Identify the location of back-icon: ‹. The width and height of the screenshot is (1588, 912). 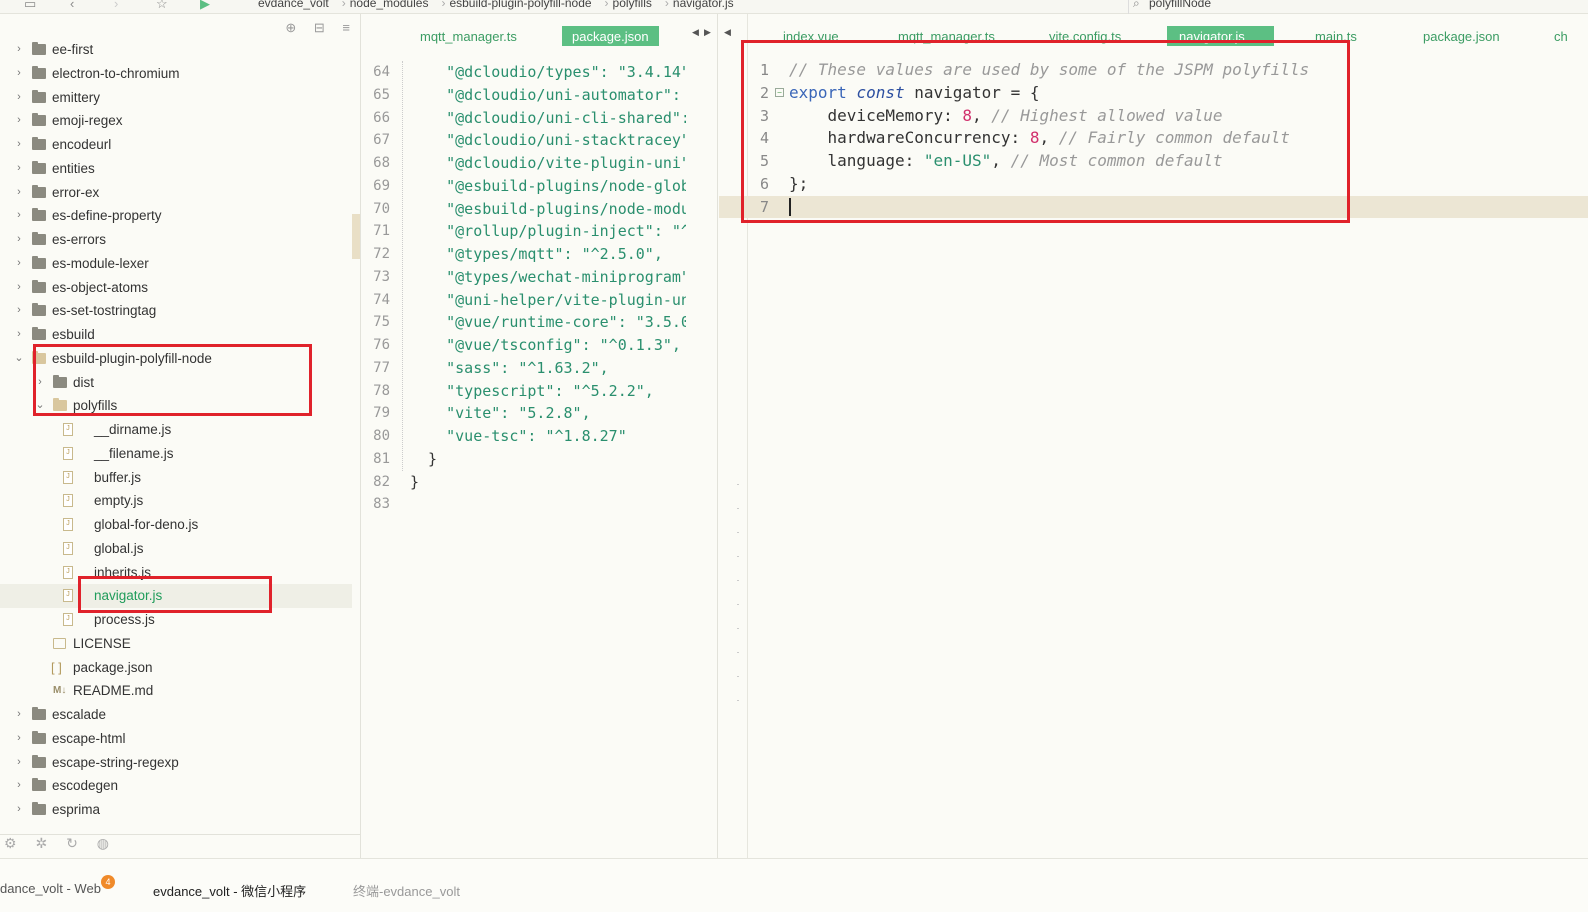
(72, 5).